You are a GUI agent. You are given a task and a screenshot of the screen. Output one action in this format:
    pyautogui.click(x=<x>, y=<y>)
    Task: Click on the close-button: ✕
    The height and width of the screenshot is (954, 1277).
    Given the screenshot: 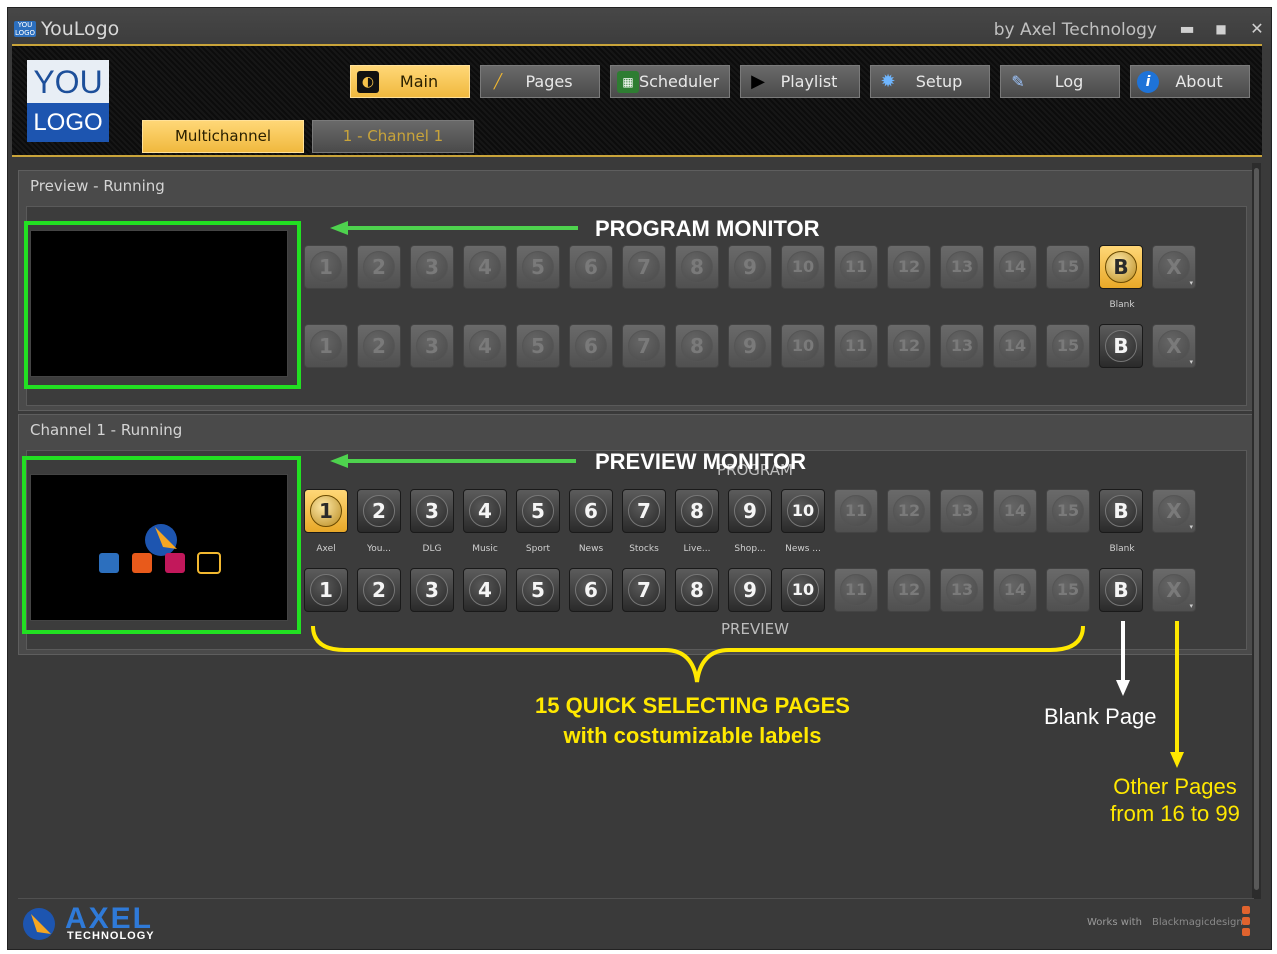 What is the action you would take?
    pyautogui.click(x=1257, y=29)
    